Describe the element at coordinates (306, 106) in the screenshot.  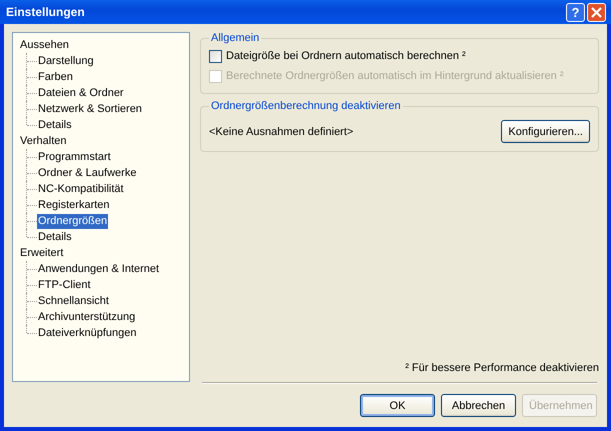
I see `group-title: Ordnergrößenberechnung deaktivieren` at that location.